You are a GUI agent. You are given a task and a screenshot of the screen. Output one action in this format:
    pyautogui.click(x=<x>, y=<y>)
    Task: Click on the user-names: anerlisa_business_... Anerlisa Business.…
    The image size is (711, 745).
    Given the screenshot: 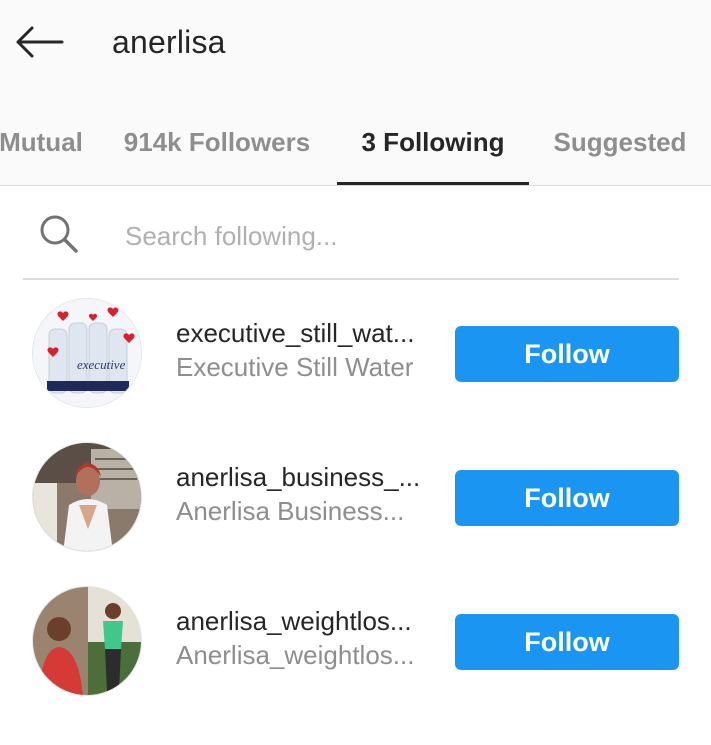 What is the action you would take?
    pyautogui.click(x=307, y=494)
    